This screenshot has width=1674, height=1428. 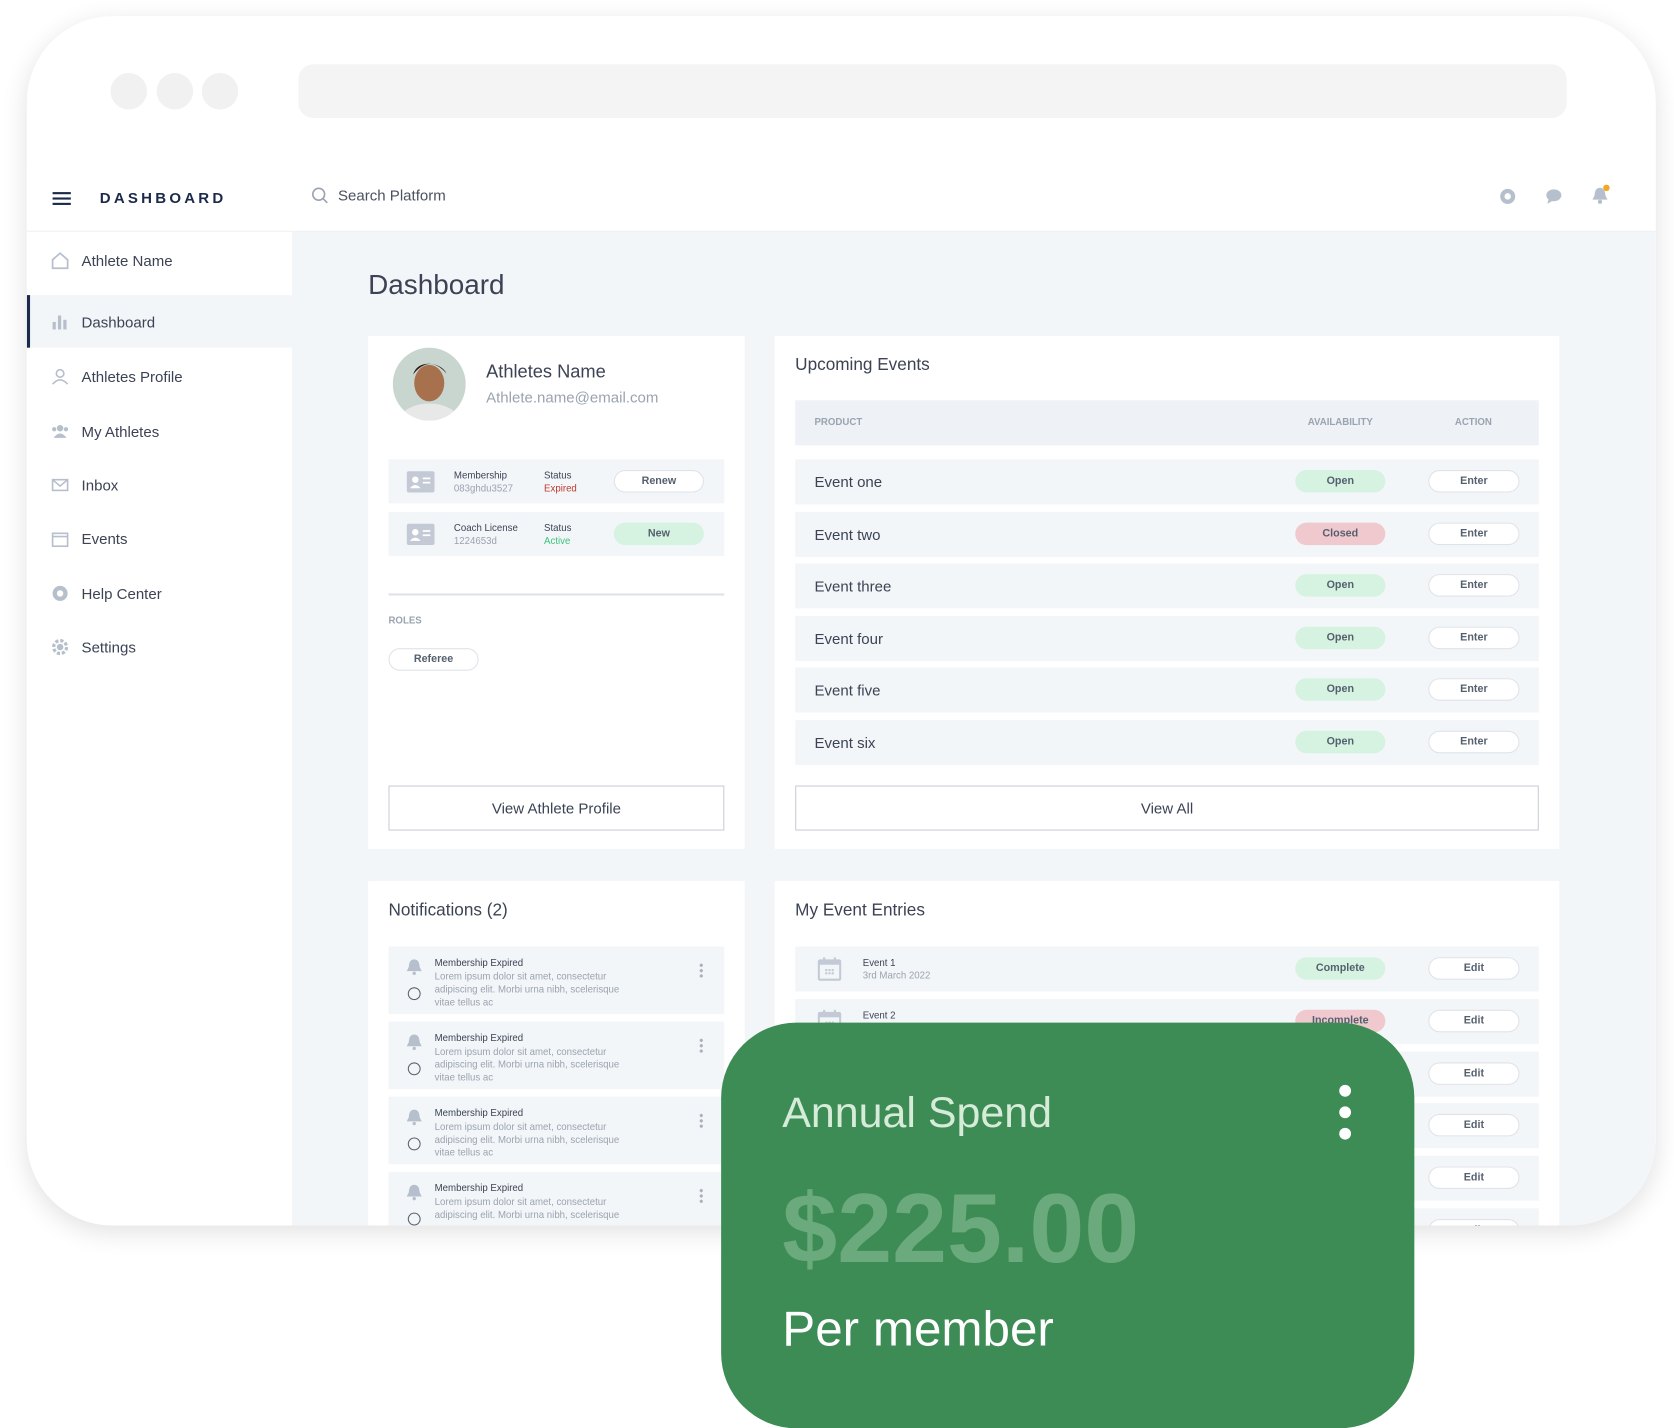 I want to click on globe-icon, so click(x=1507, y=196).